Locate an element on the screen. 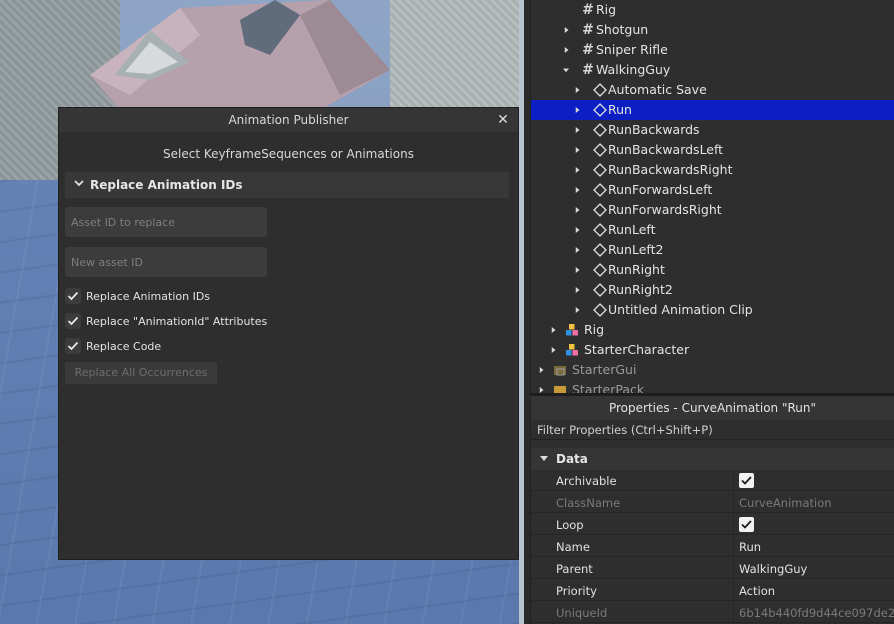  replace-animationid-attributes-checkbox is located at coordinates (73, 321).